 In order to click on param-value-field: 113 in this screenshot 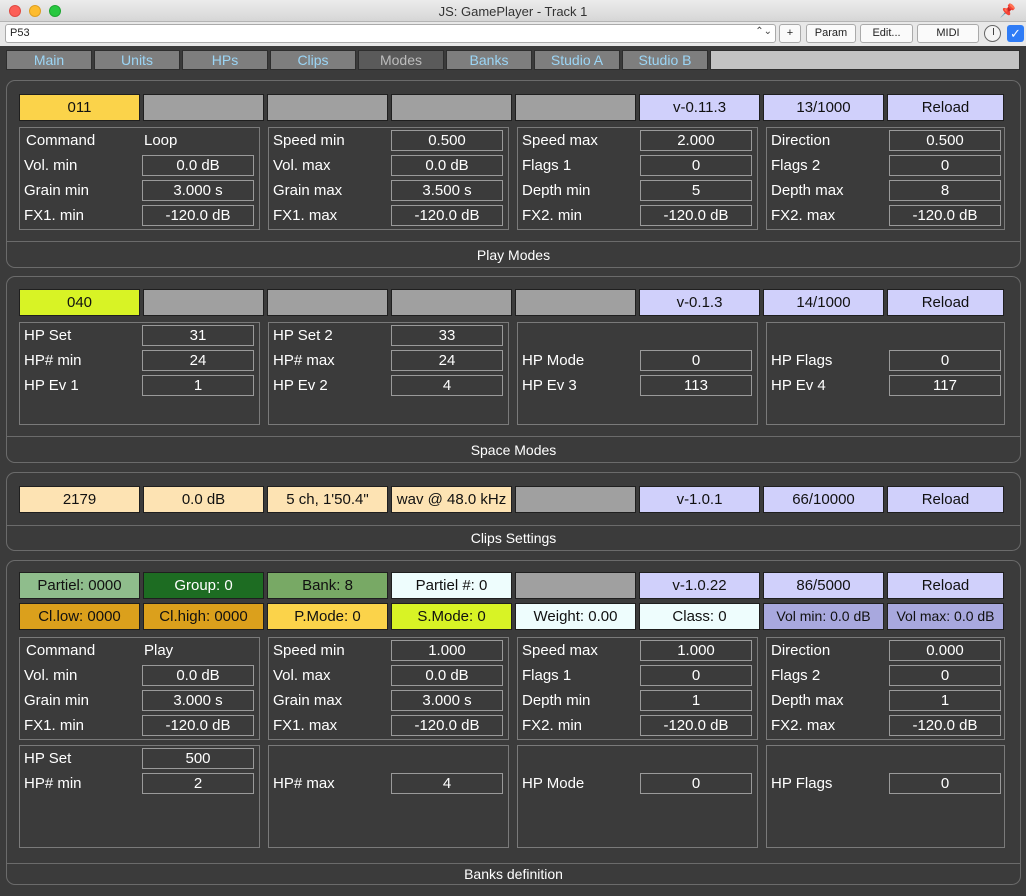, I will do `click(696, 385)`.